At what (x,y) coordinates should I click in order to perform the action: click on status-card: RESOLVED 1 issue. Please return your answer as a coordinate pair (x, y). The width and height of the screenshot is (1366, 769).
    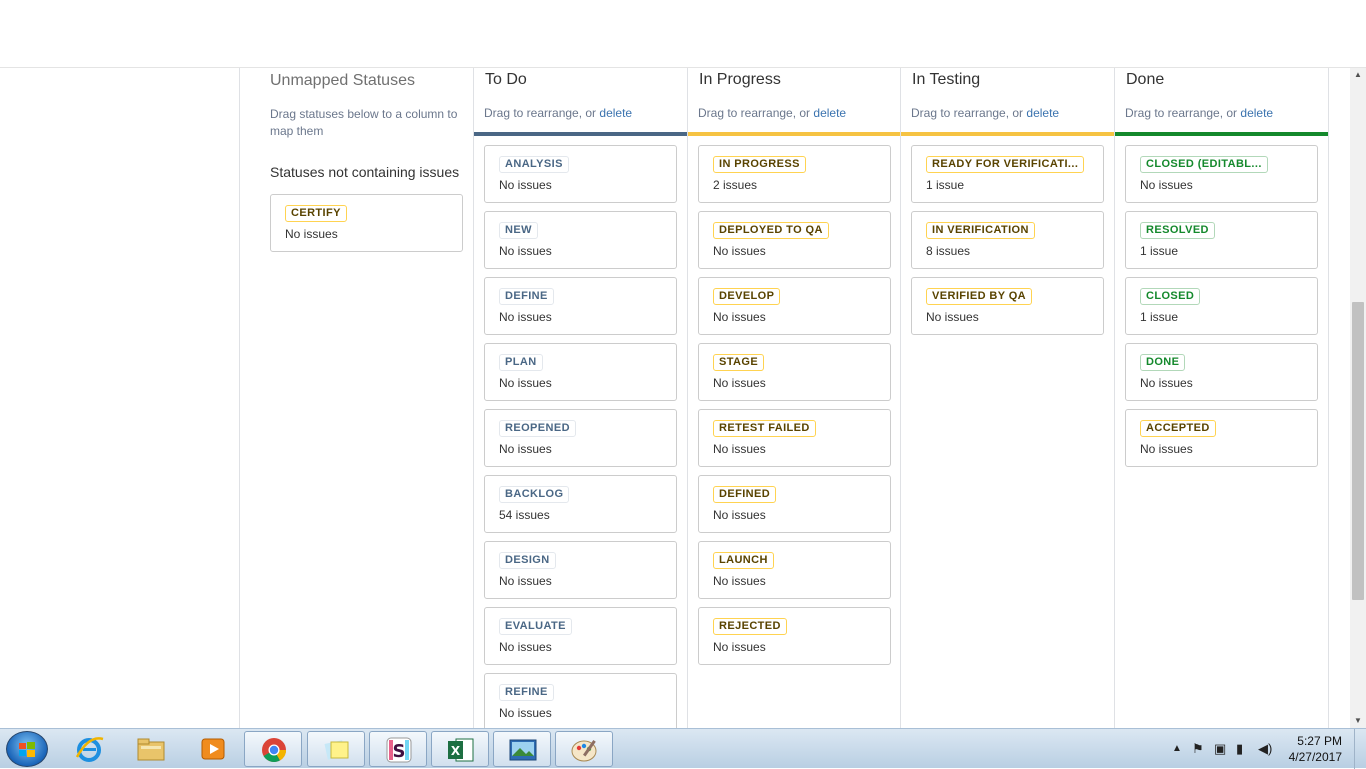
    Looking at the image, I should click on (1221, 240).